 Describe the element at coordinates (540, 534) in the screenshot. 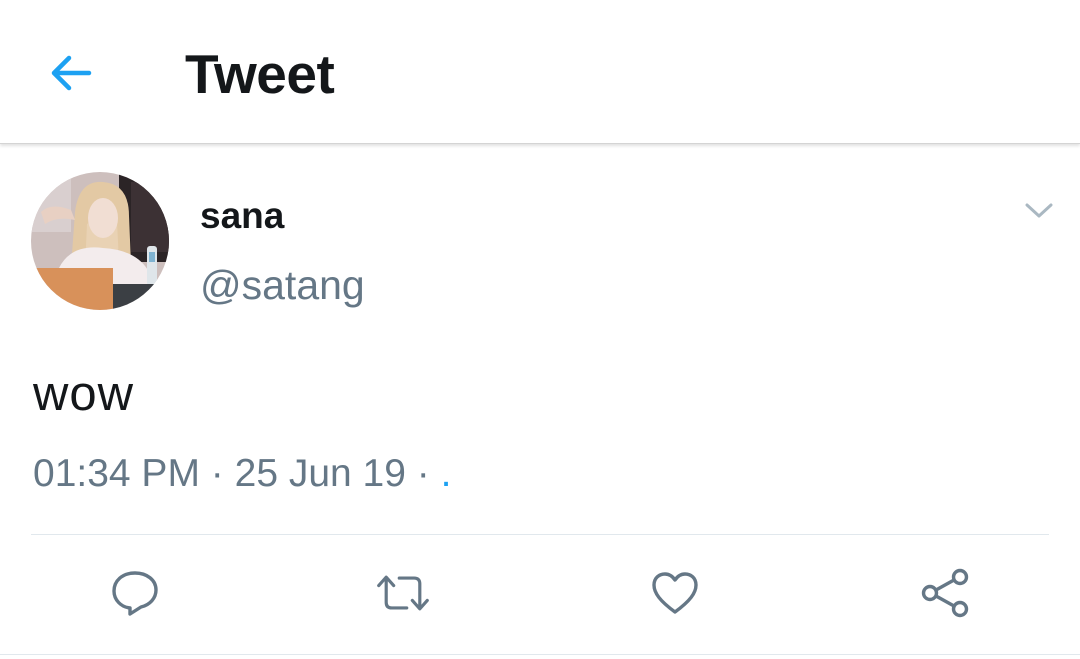

I see `divider` at that location.